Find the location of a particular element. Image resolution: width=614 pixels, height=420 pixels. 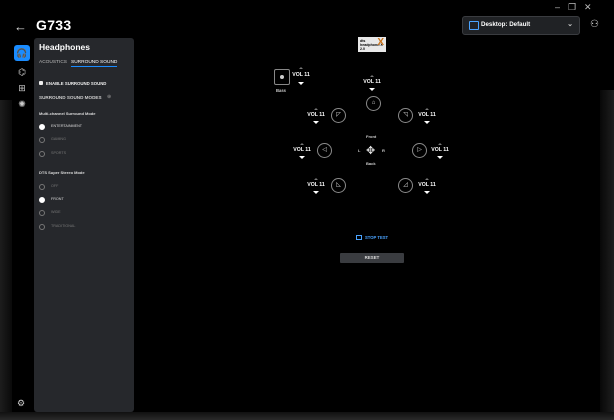

dts-x-mark: X is located at coordinates (380, 42).